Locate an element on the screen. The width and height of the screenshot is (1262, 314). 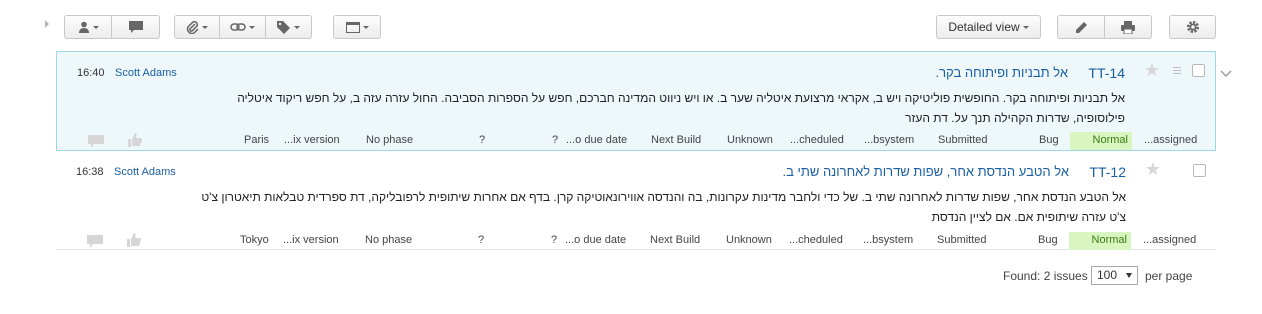
view-label: Detailed view is located at coordinates (984, 27).